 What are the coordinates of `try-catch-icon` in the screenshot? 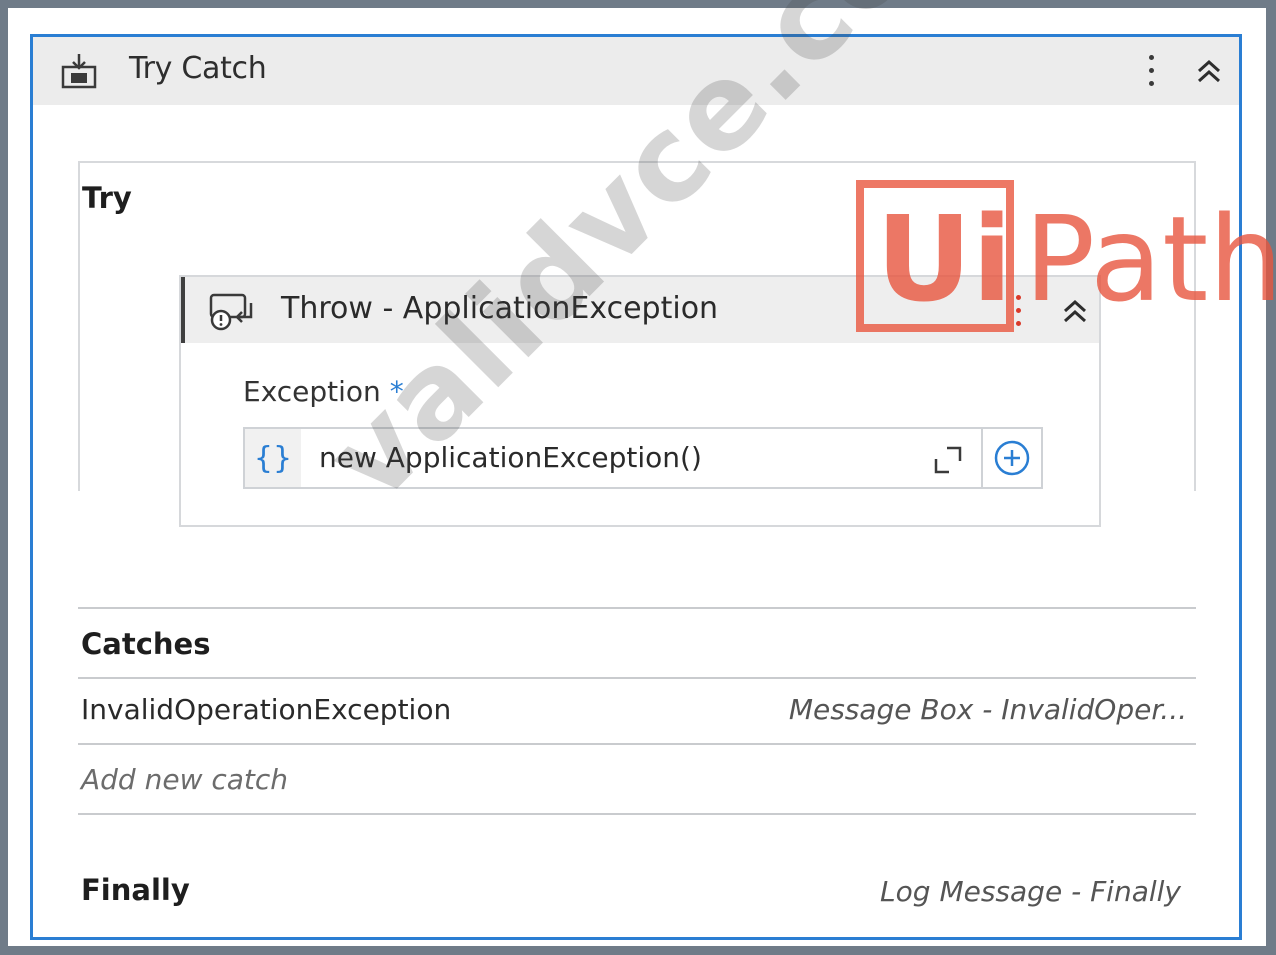 It's located at (79, 71).